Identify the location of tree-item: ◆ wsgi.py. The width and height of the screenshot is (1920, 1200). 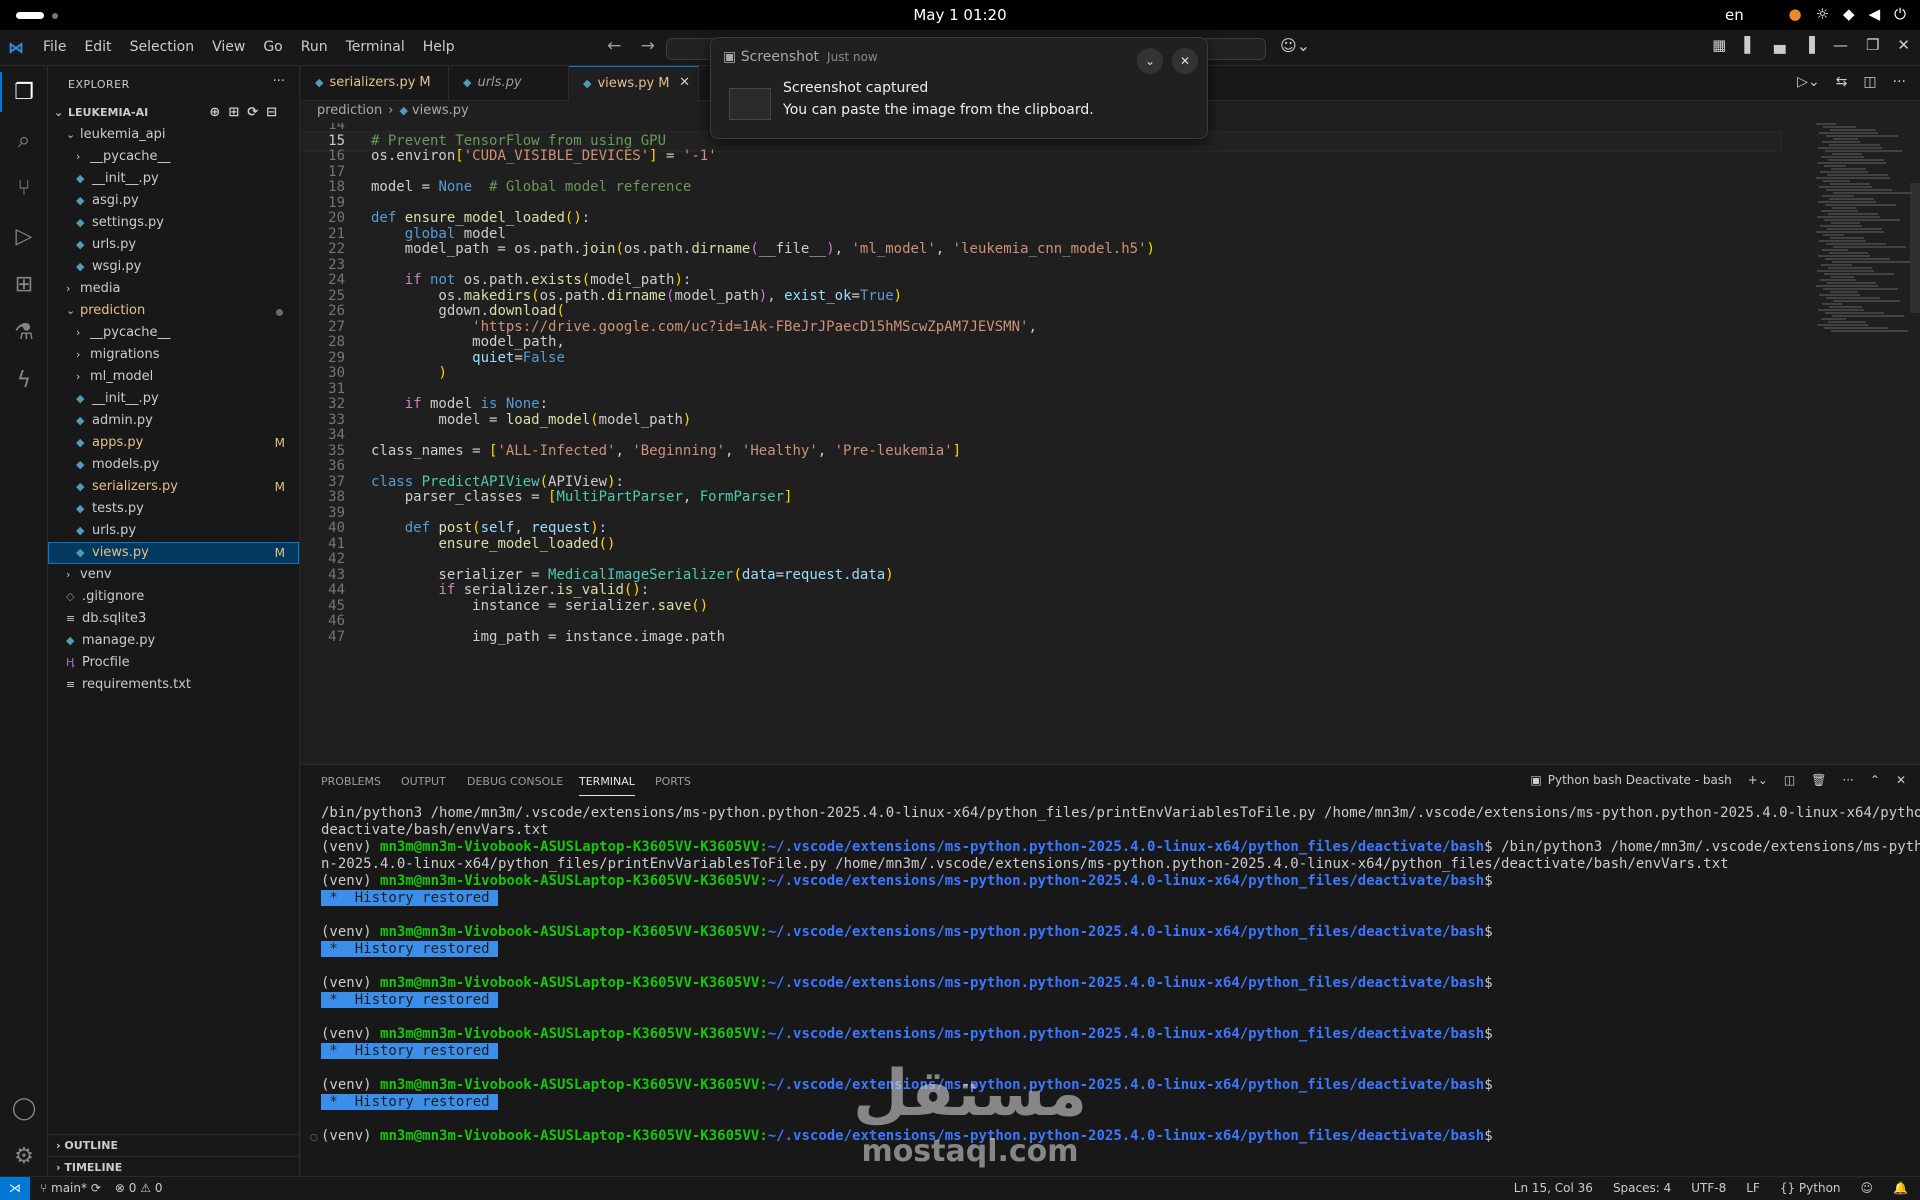
(173, 267).